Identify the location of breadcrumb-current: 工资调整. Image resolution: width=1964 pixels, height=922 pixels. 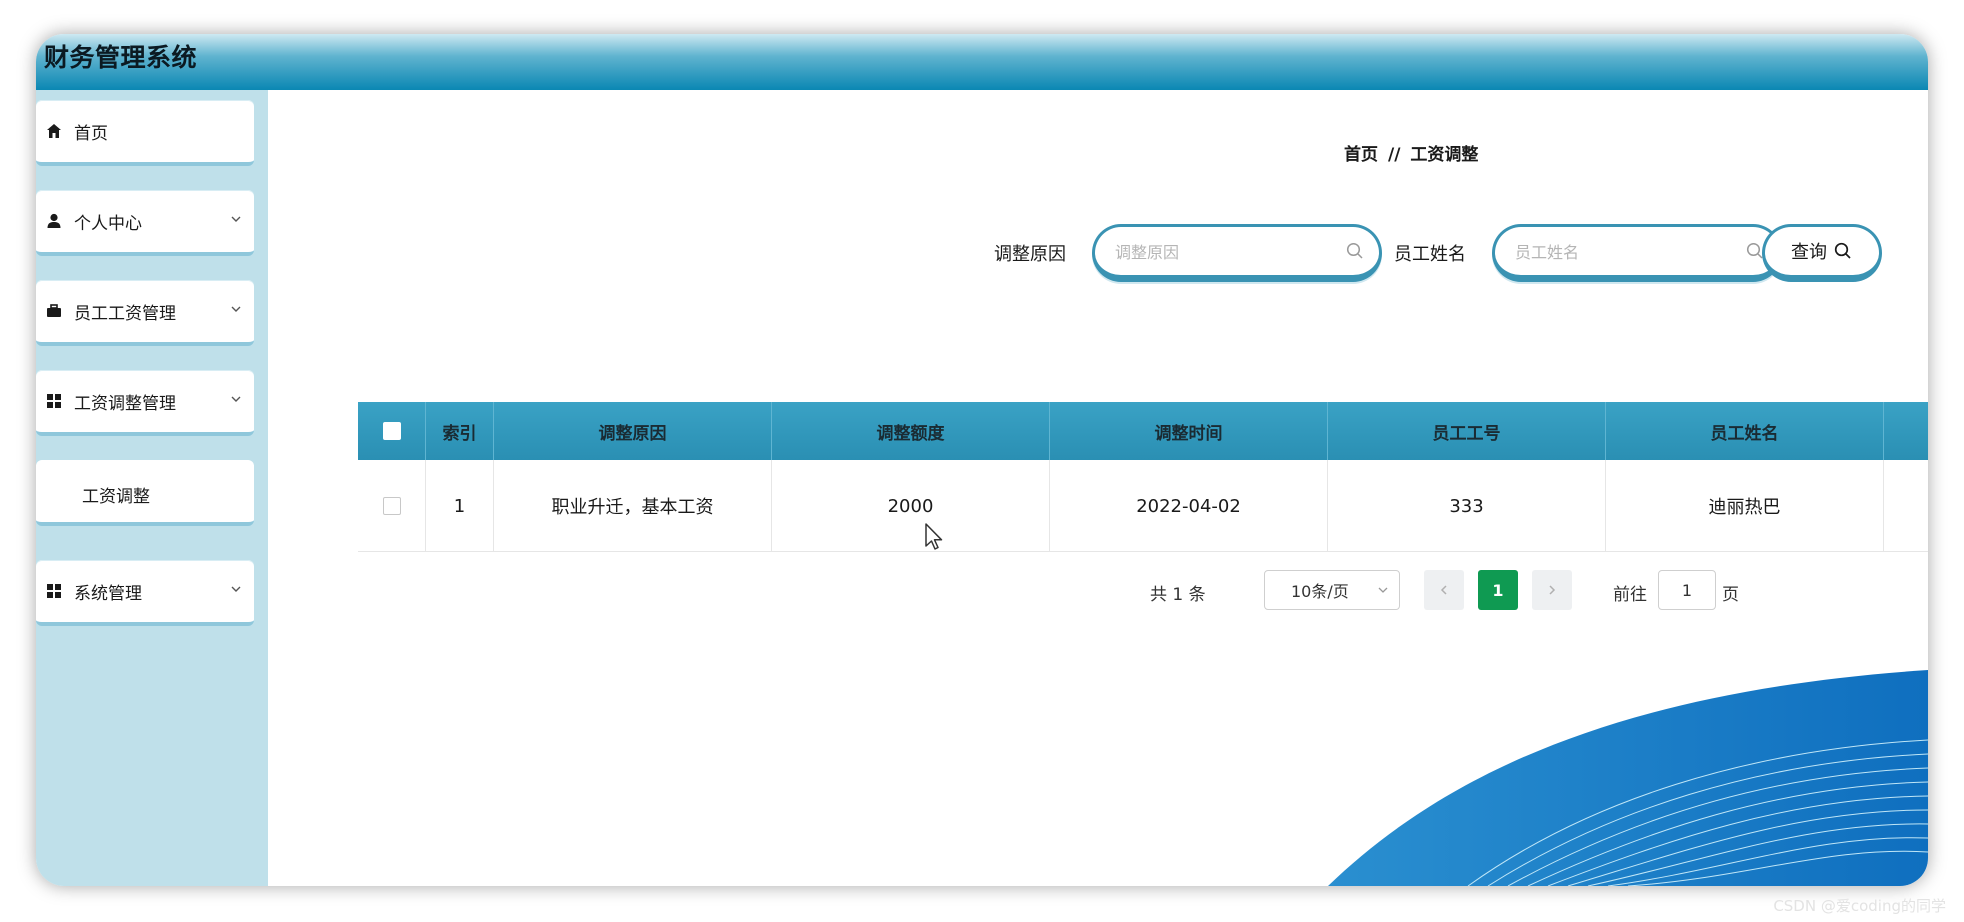
(1444, 155).